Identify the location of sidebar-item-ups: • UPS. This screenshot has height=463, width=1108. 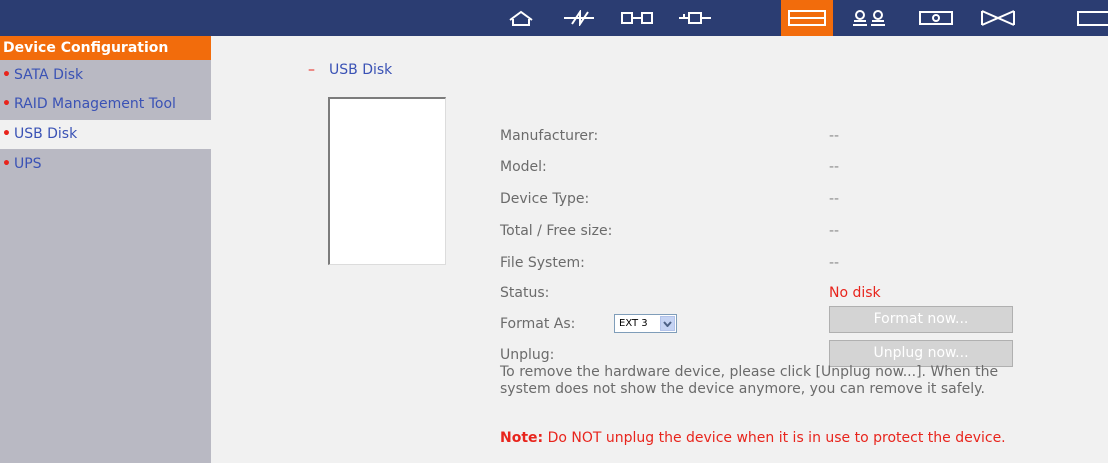
(105, 164).